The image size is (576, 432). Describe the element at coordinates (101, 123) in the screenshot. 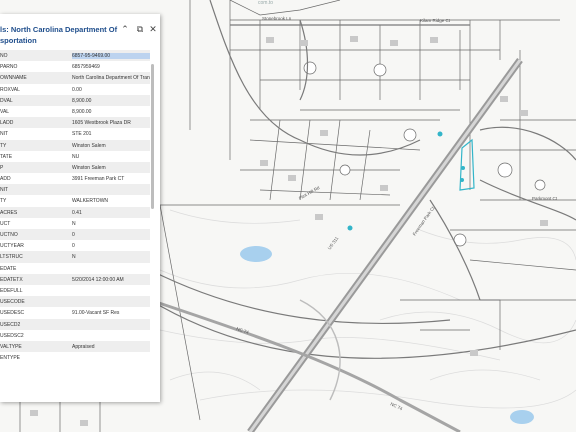

I see `attribute-value: 1605 Westbrook Plaza DR` at that location.